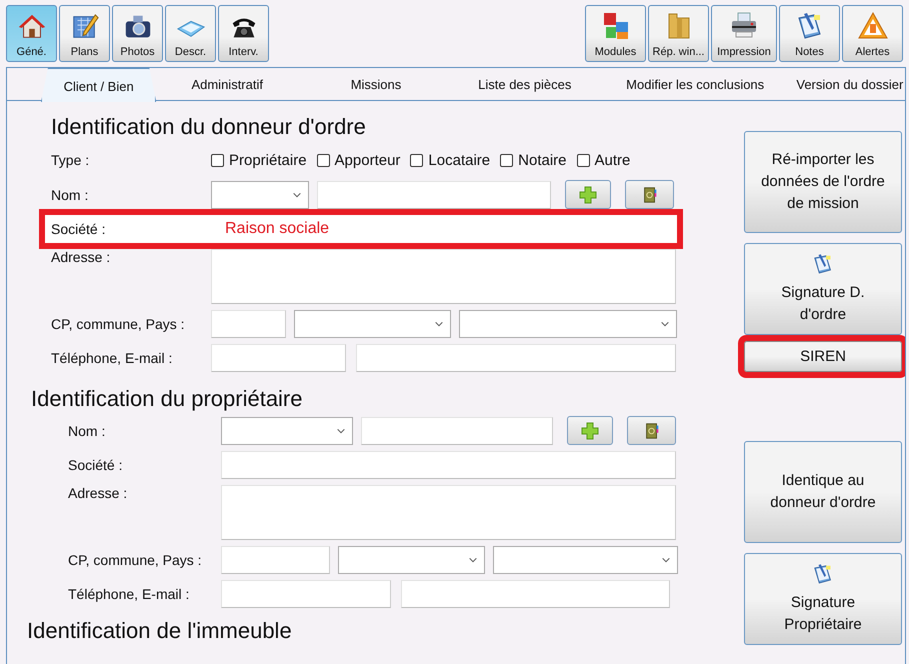 The width and height of the screenshot is (909, 664). Describe the element at coordinates (823, 289) in the screenshot. I see `action-button: Signature D. d'ordre` at that location.